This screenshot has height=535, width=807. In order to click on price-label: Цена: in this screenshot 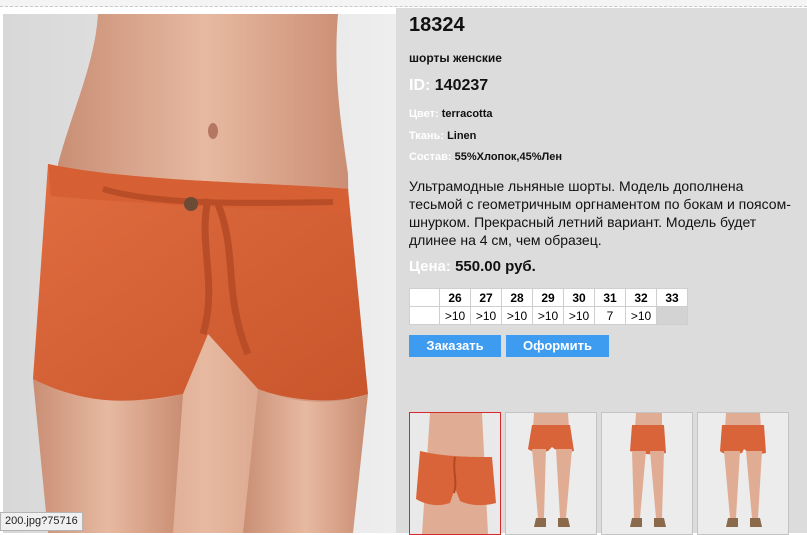, I will do `click(430, 266)`.